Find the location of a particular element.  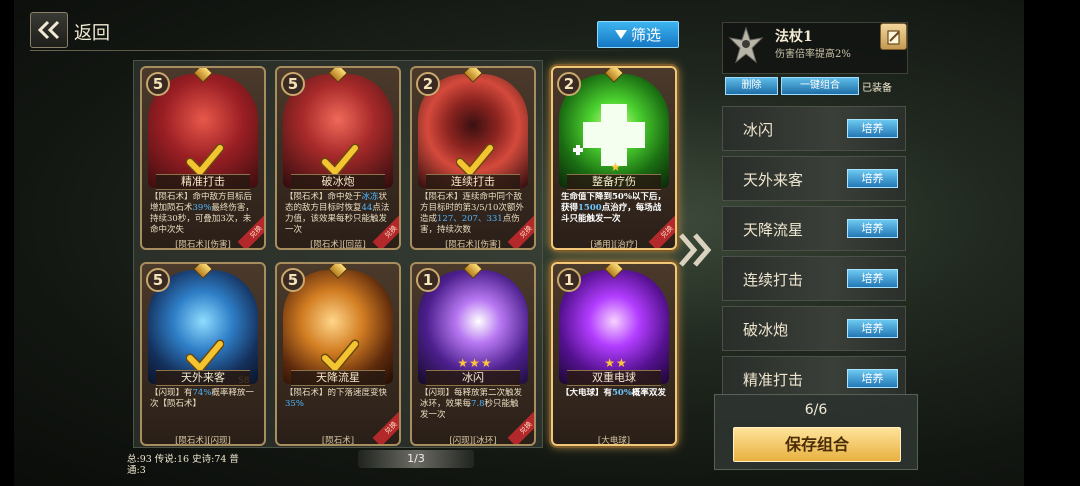

card-tags: [通用][治疗] is located at coordinates (614, 245).